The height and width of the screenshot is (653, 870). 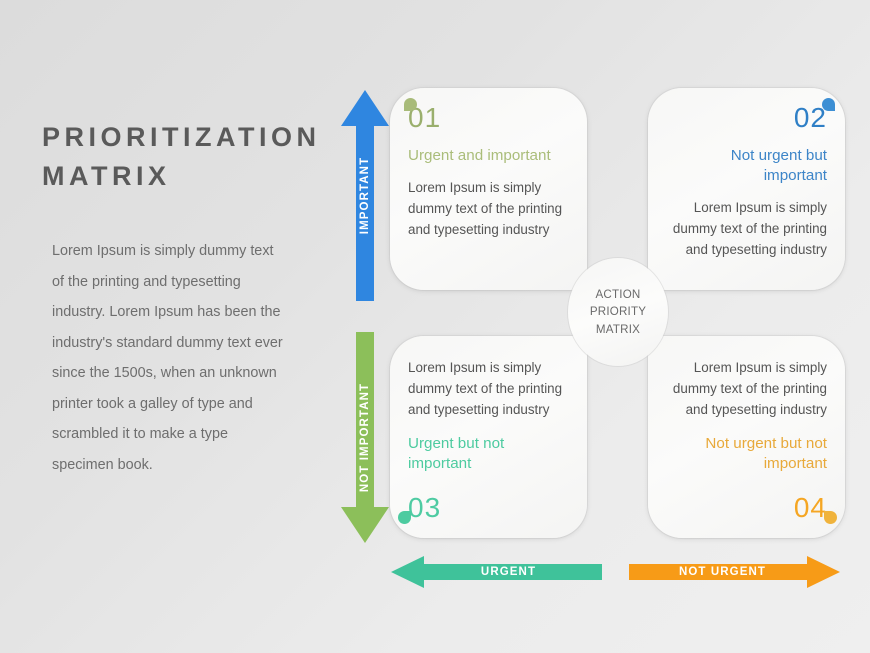 I want to click on axis-label-urgent: URGENT, so click(x=508, y=572).